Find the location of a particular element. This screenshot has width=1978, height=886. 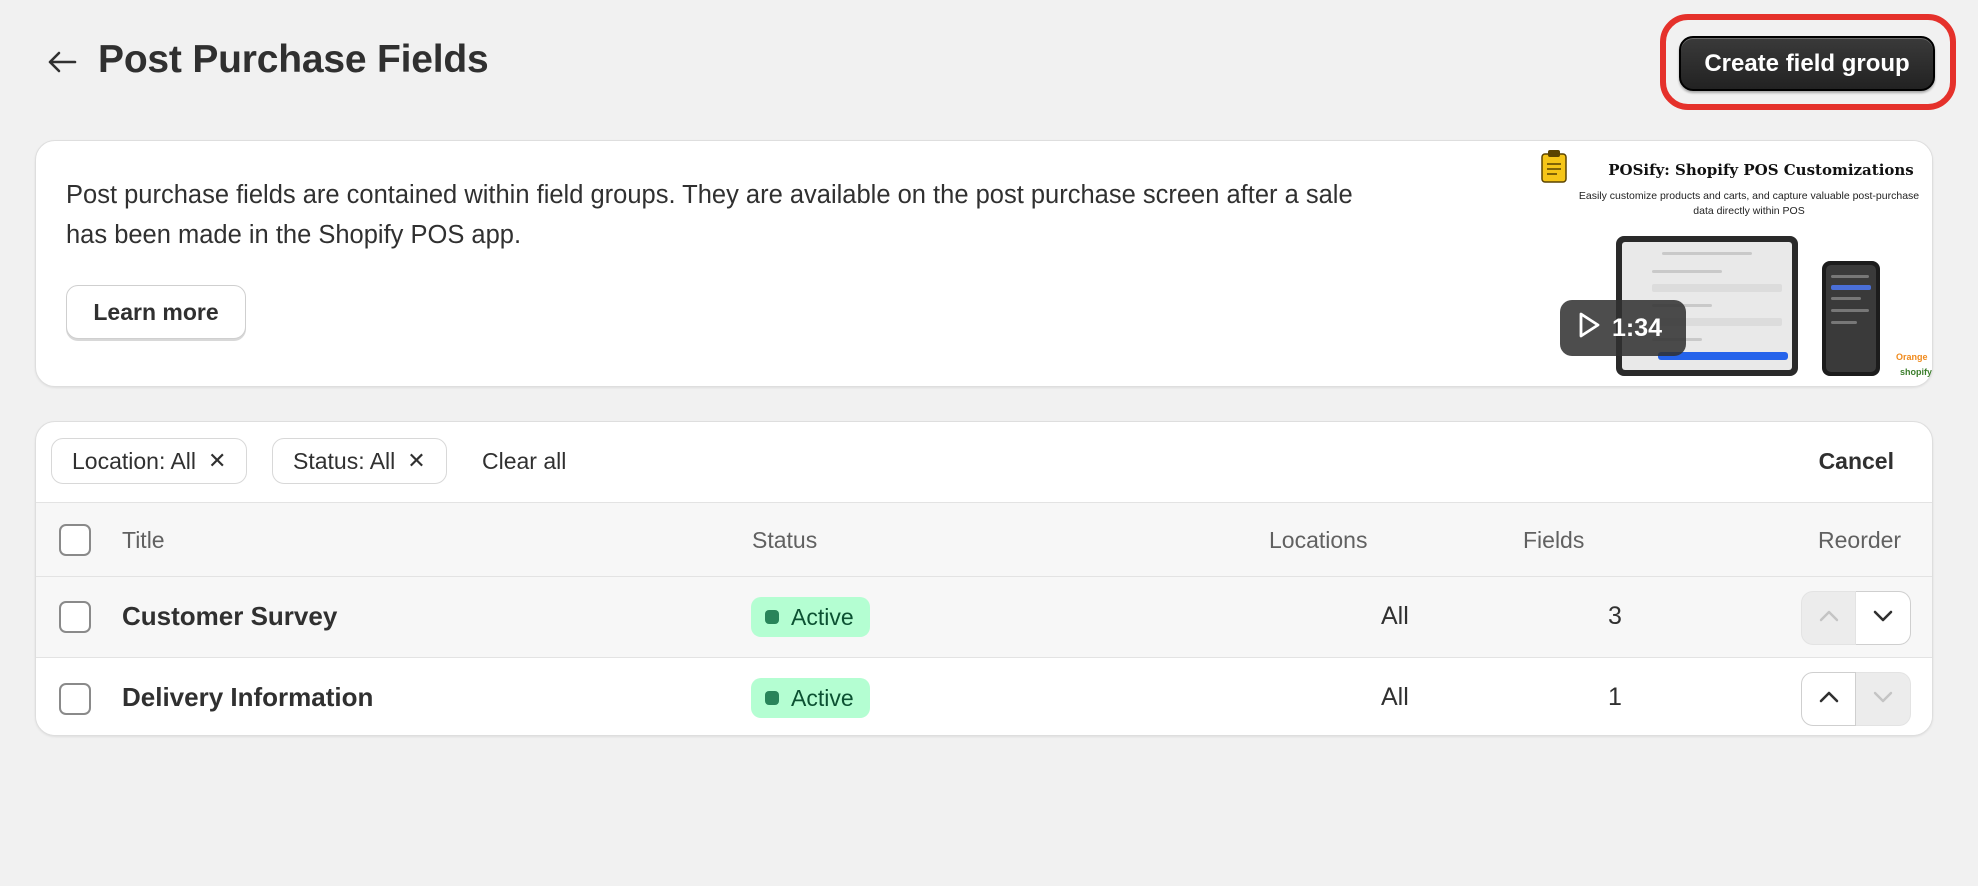

column-locations: Locations is located at coordinates (1318, 540).